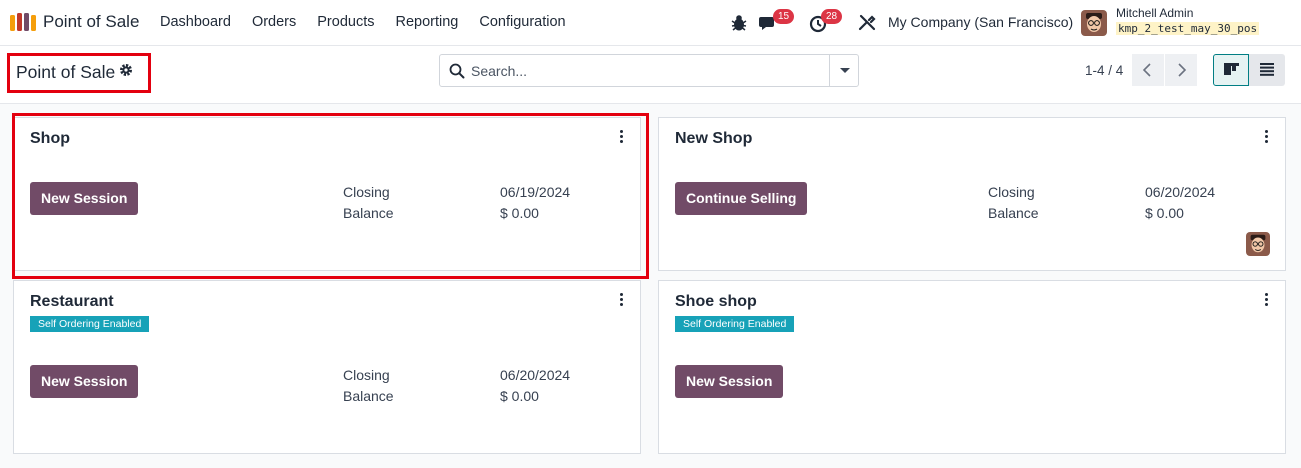 The width and height of the screenshot is (1301, 468). Describe the element at coordinates (274, 22) in the screenshot. I see `menu-orders: Orders` at that location.